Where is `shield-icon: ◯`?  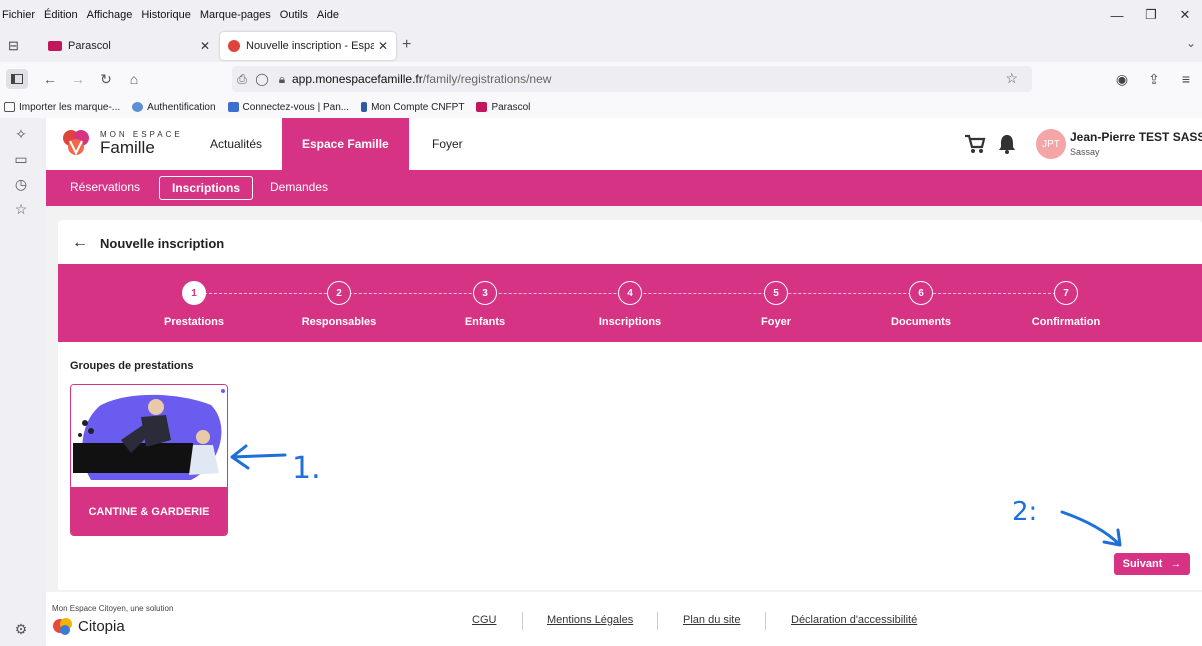 shield-icon: ◯ is located at coordinates (262, 79).